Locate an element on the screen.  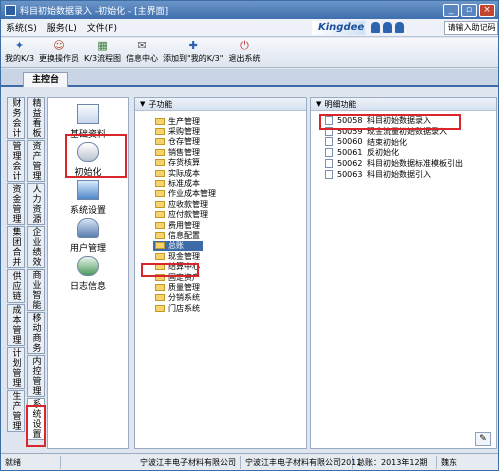
user-management-item: 用户管理 is located at coordinates (88, 236).